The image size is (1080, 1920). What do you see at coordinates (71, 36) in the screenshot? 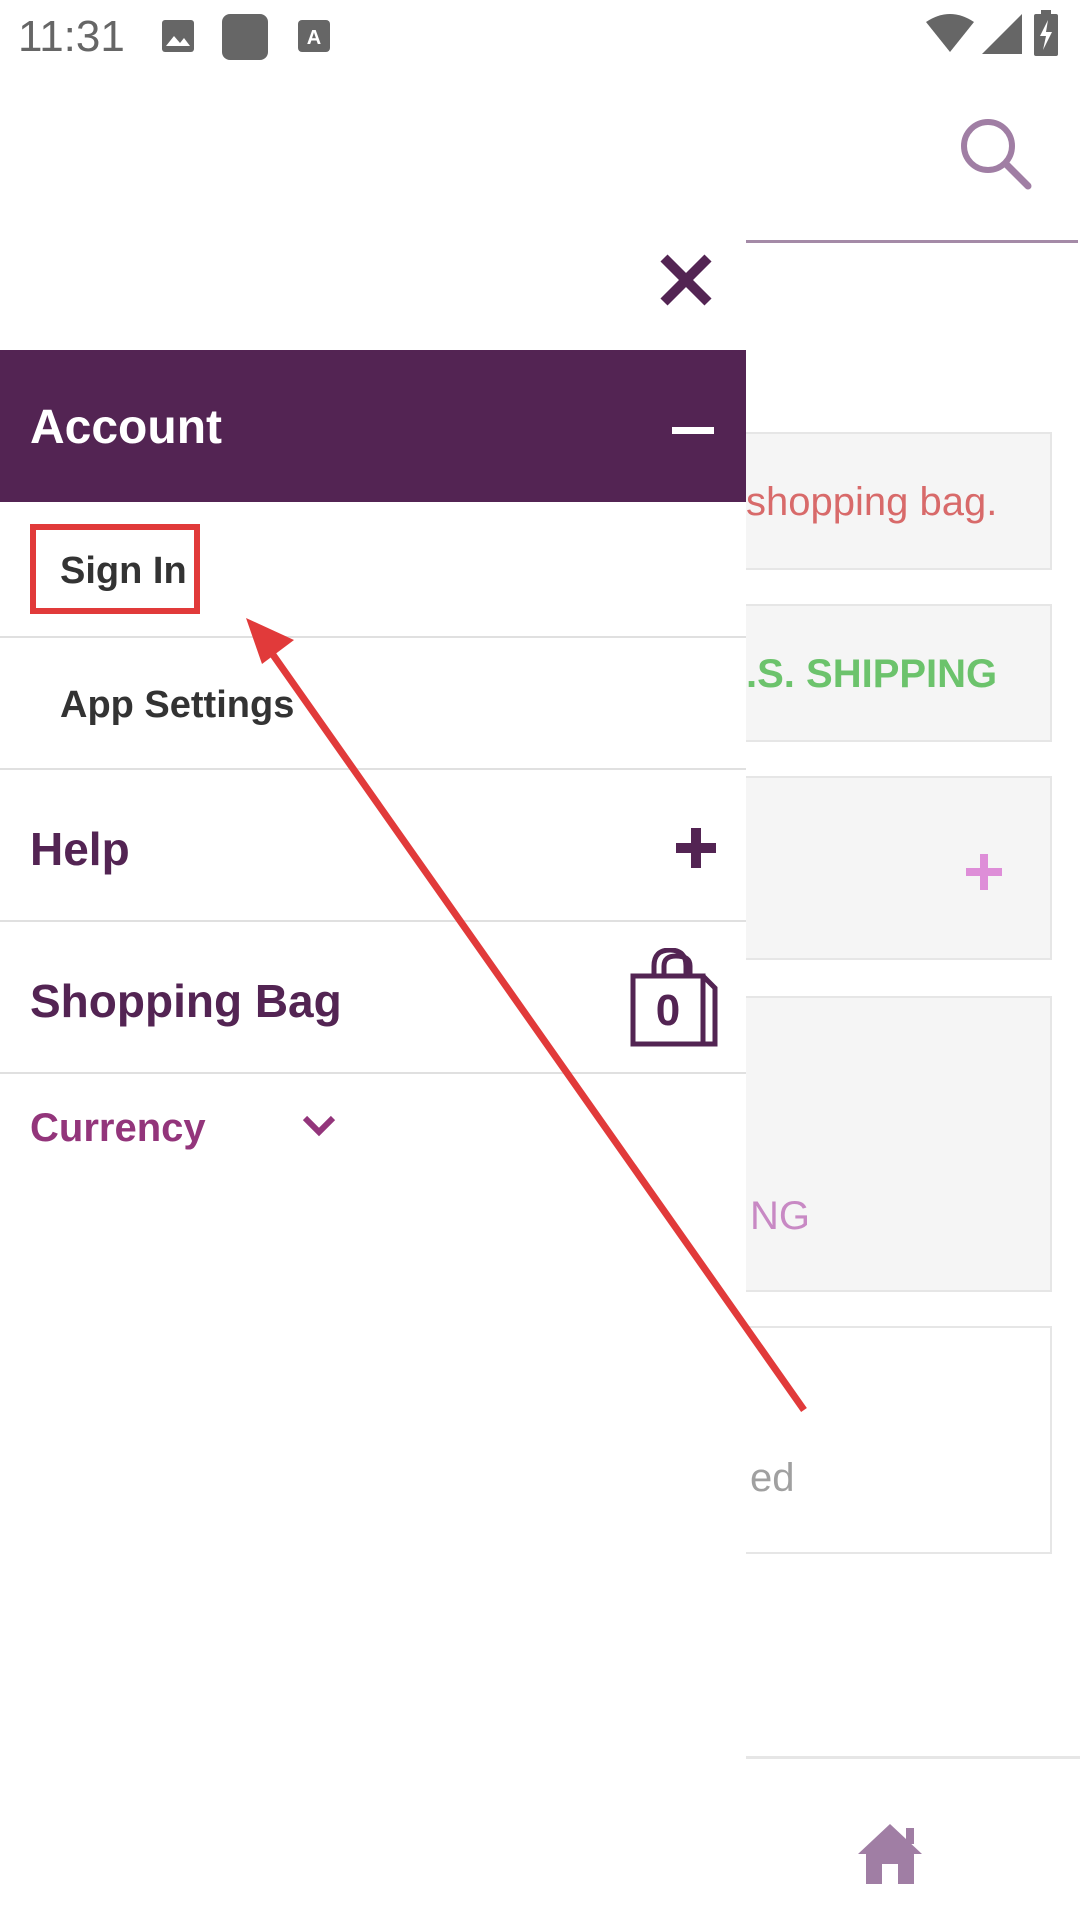
I see `status-time: 11:31` at bounding box center [71, 36].